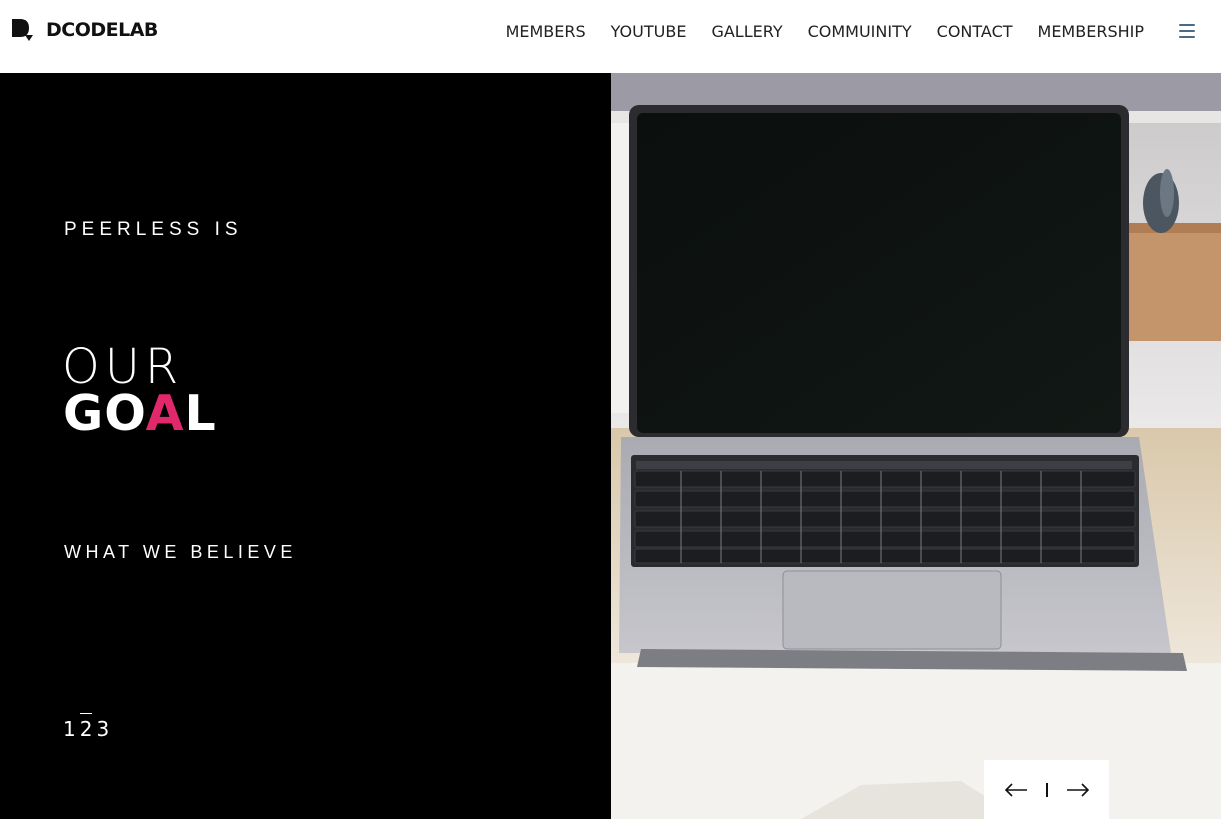 The image size is (1221, 819). I want to click on logo-text: DCODELAB, so click(102, 30).